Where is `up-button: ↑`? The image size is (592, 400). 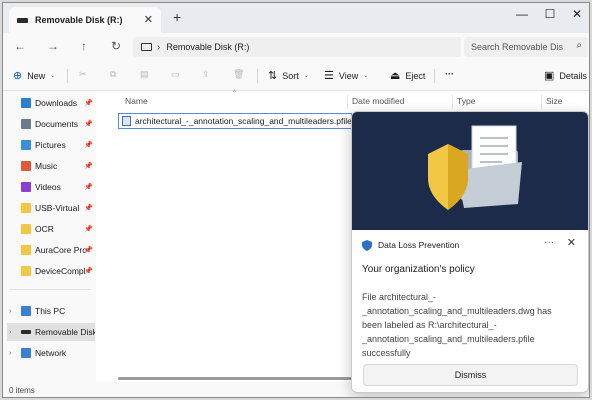
up-button: ↑ is located at coordinates (84, 46).